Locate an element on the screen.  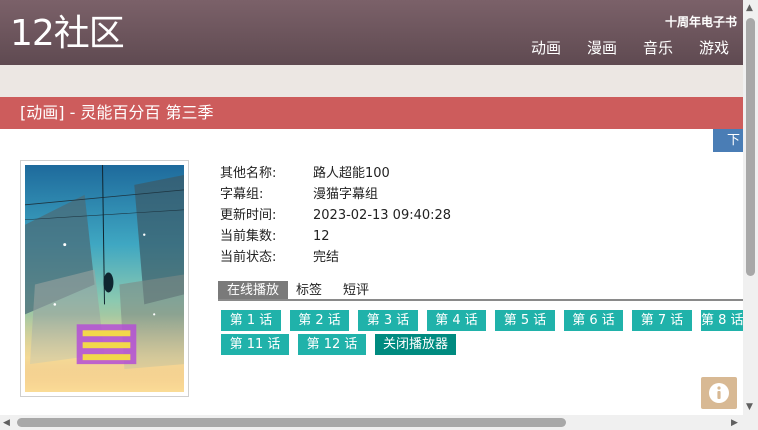
info-value: 漫猫字幕组 is located at coordinates (346, 194).